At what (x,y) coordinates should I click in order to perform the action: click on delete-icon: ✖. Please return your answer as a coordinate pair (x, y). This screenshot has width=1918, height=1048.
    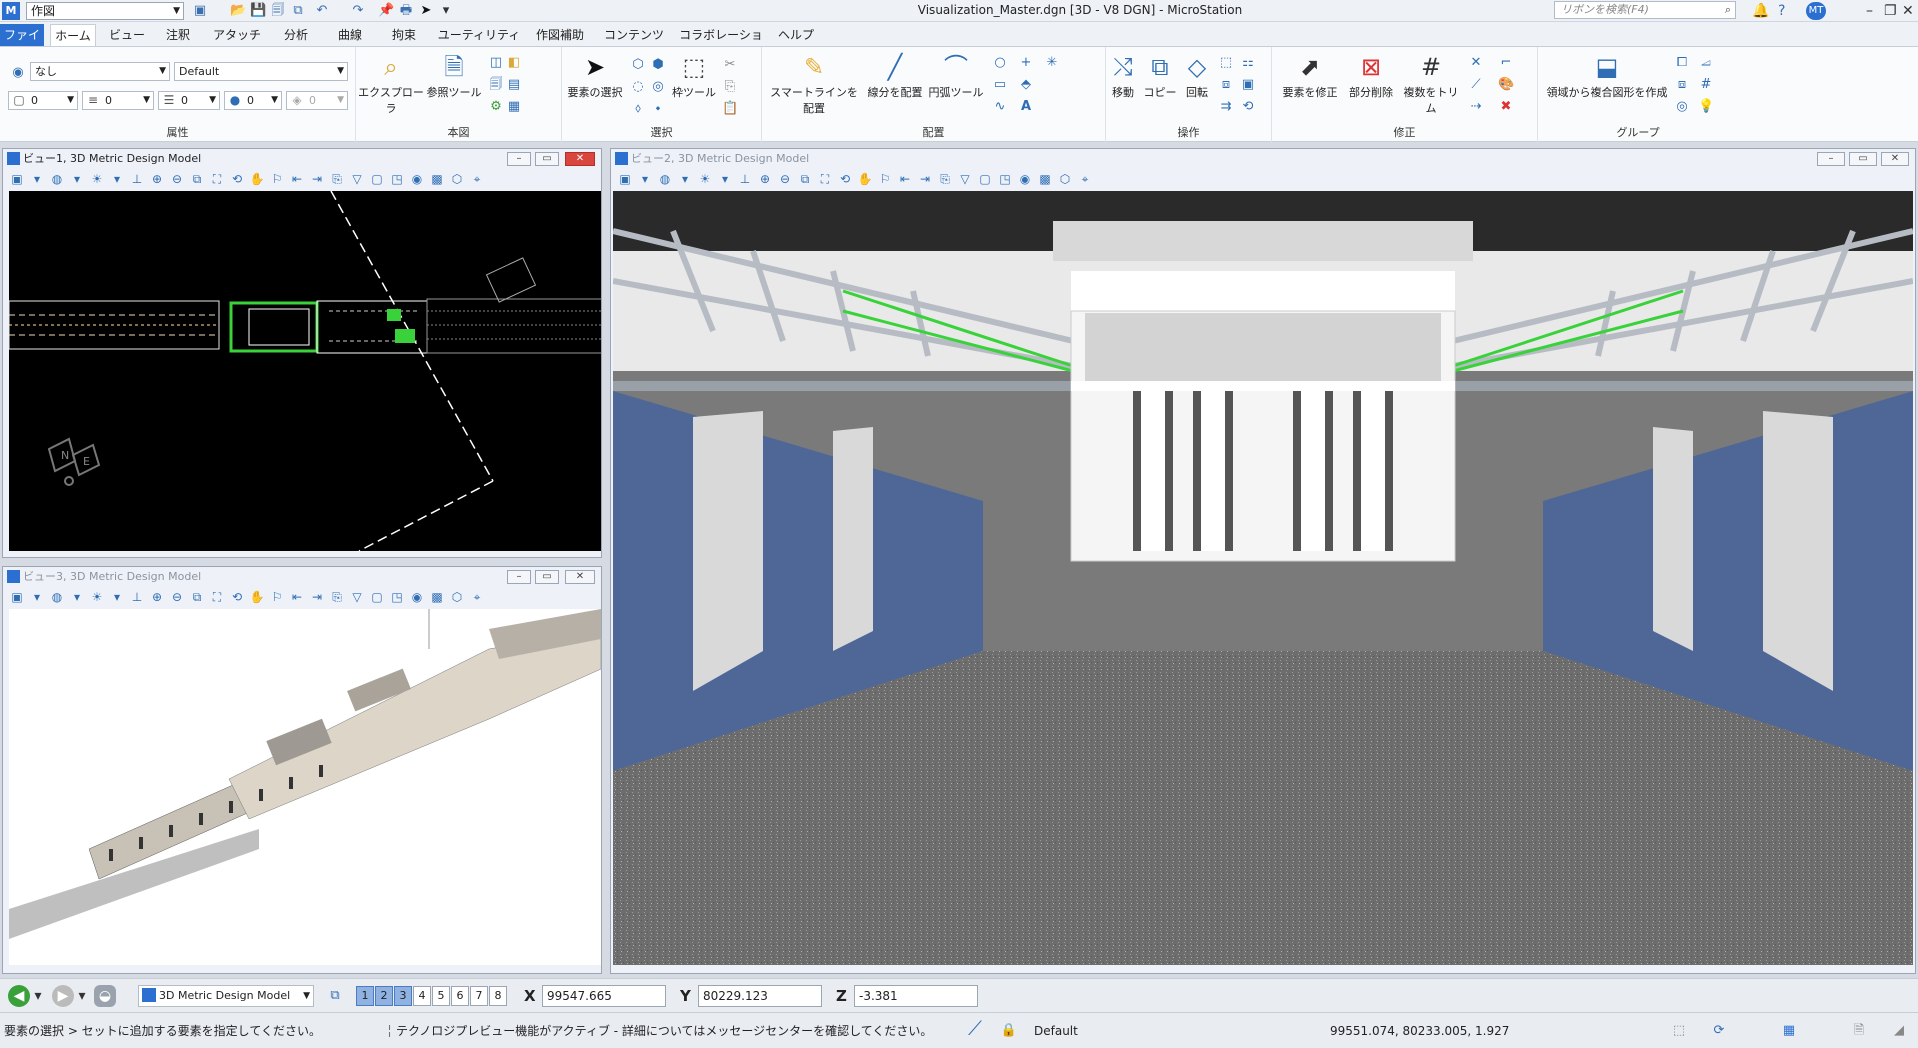
    Looking at the image, I should click on (1506, 107).